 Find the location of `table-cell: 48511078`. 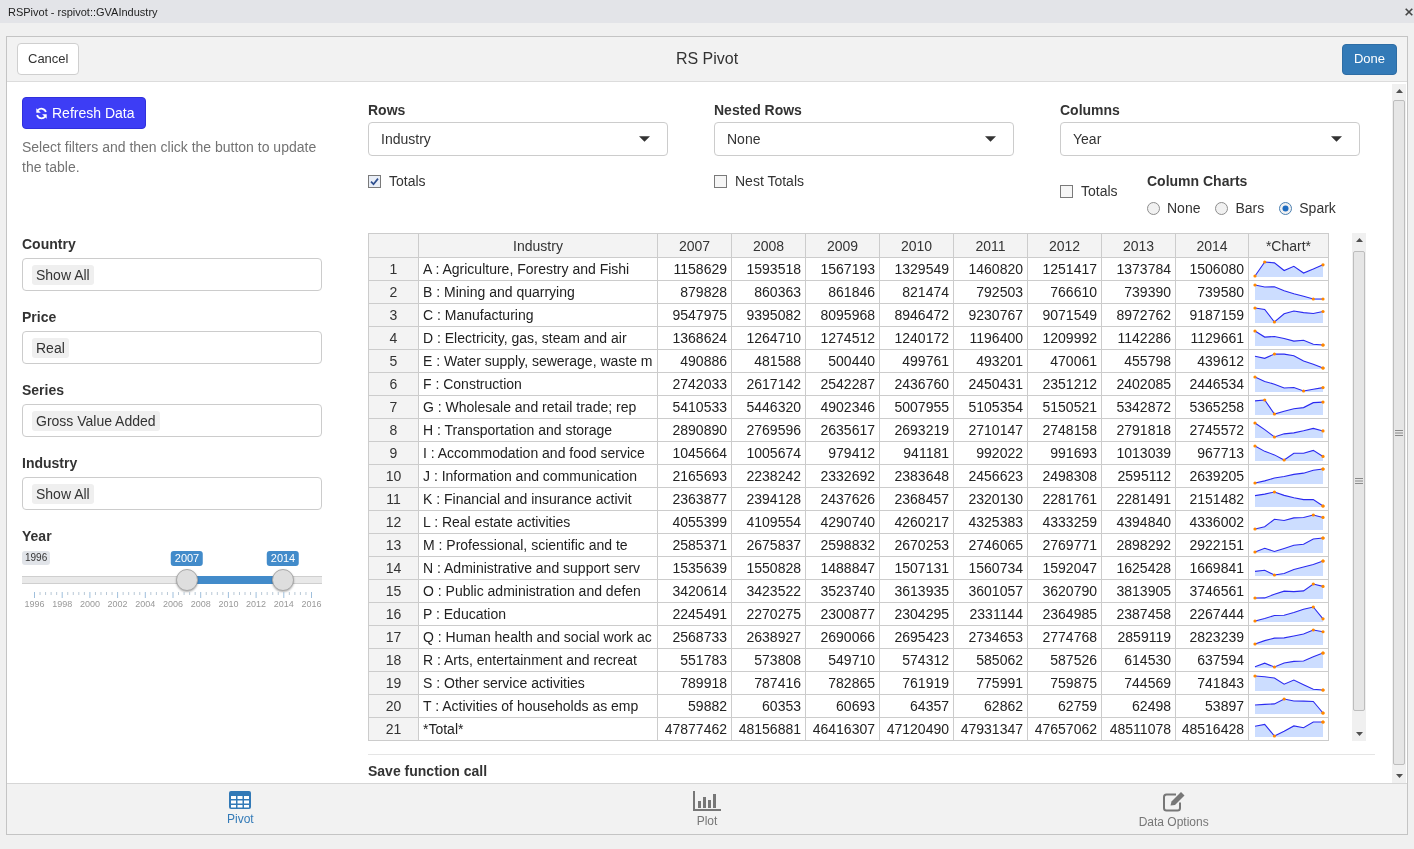

table-cell: 48511078 is located at coordinates (1138, 729).